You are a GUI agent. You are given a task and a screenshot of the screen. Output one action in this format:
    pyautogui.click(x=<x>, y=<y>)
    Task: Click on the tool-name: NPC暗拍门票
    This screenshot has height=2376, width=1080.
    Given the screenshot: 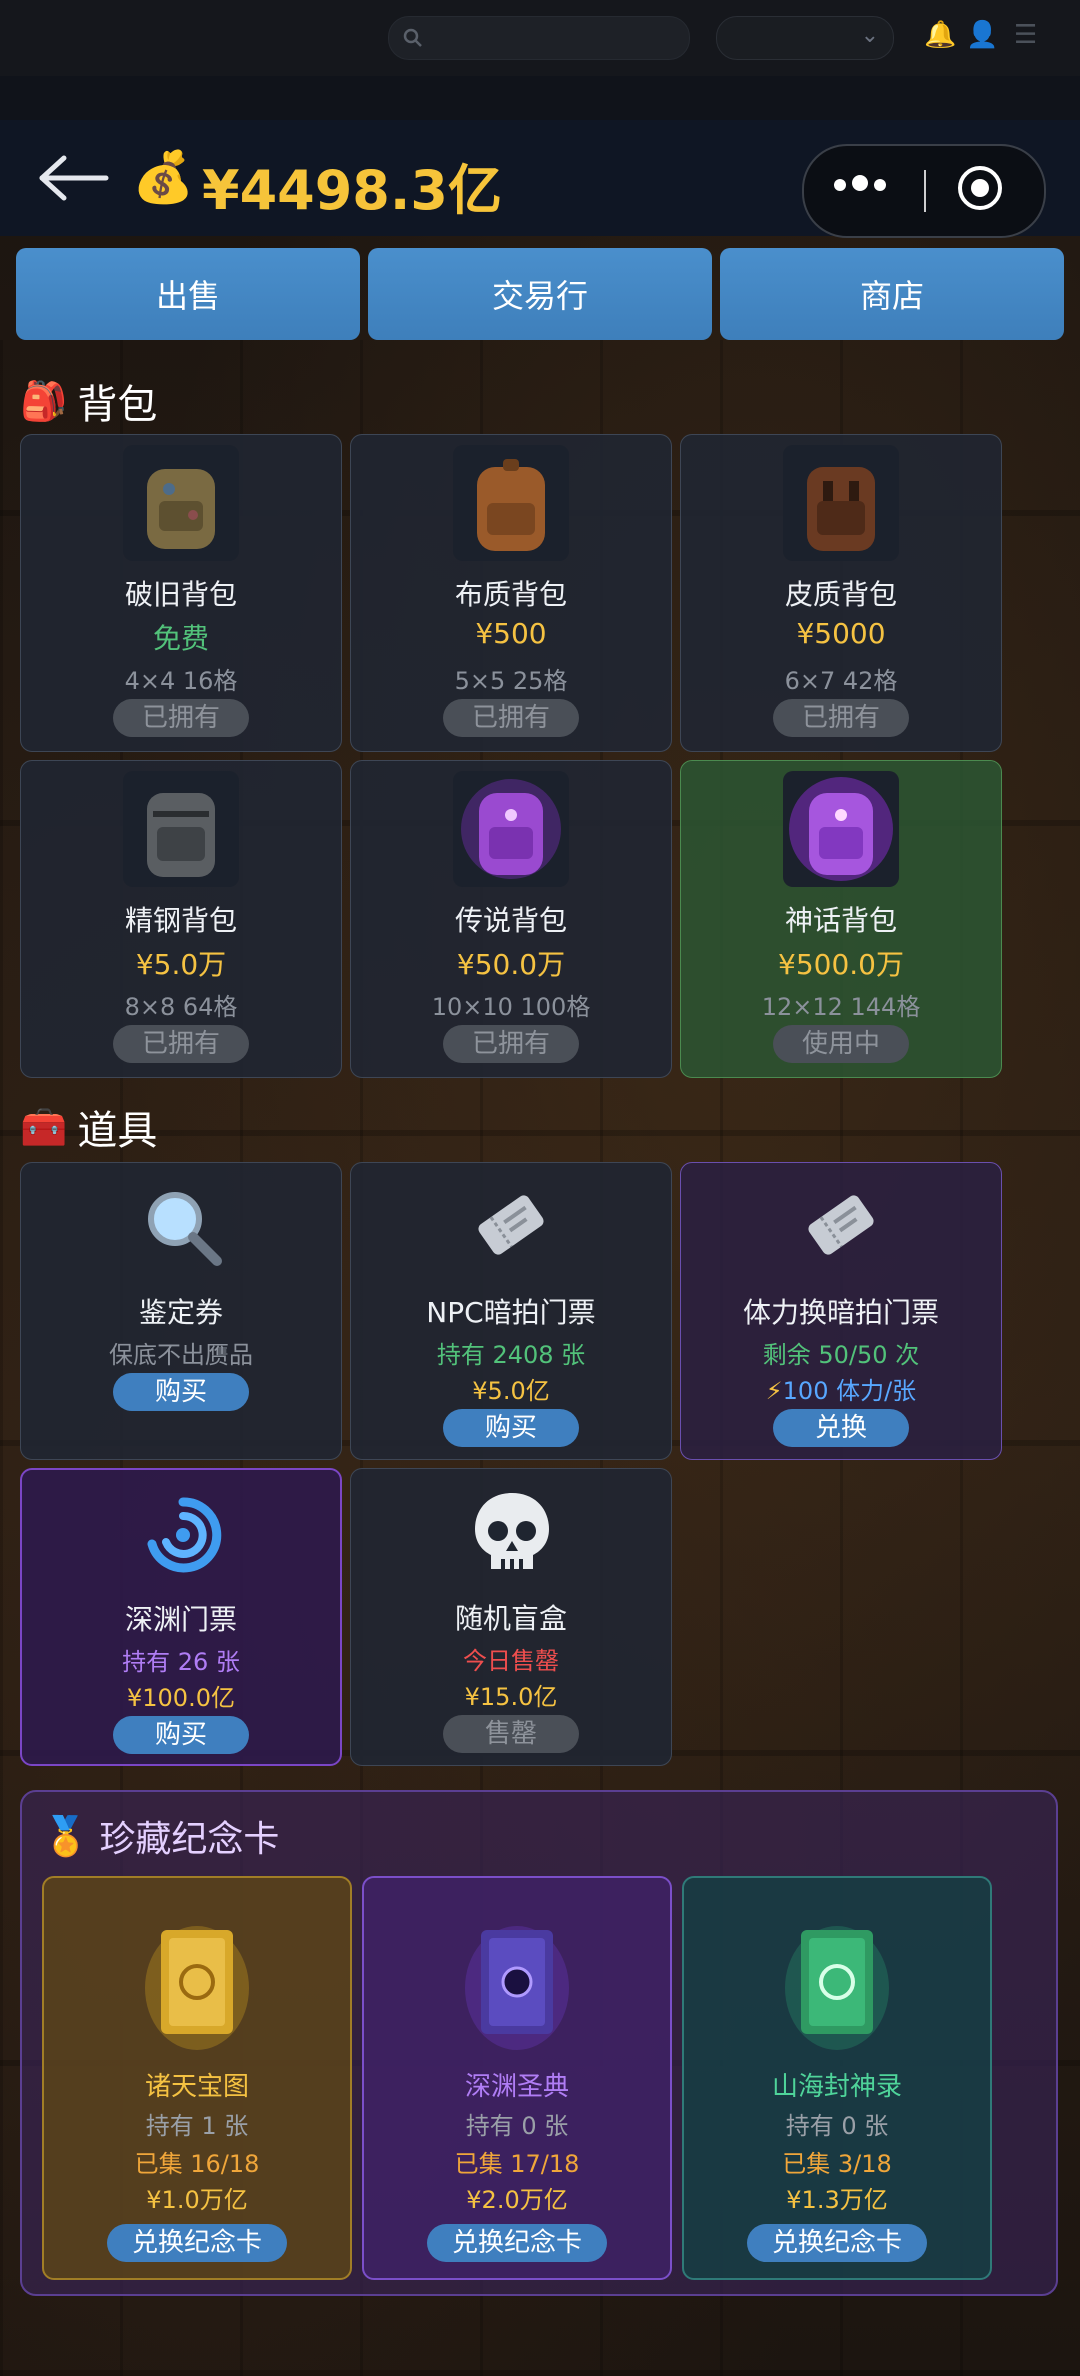 What is the action you would take?
    pyautogui.click(x=511, y=1312)
    